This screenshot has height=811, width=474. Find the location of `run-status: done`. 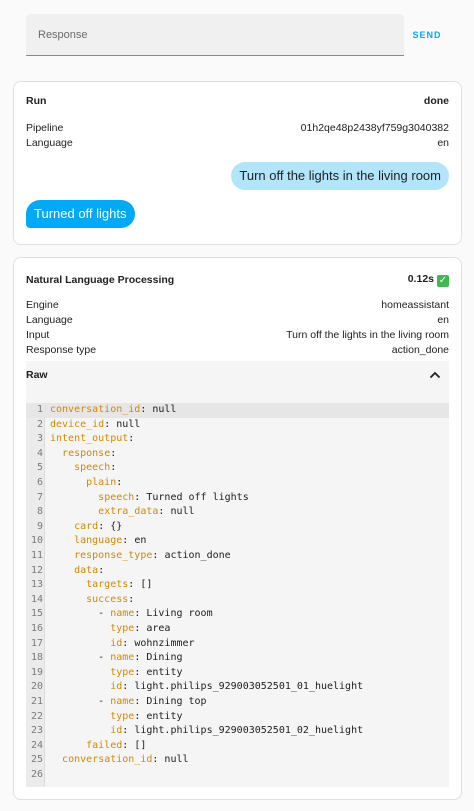

run-status: done is located at coordinates (436, 101).